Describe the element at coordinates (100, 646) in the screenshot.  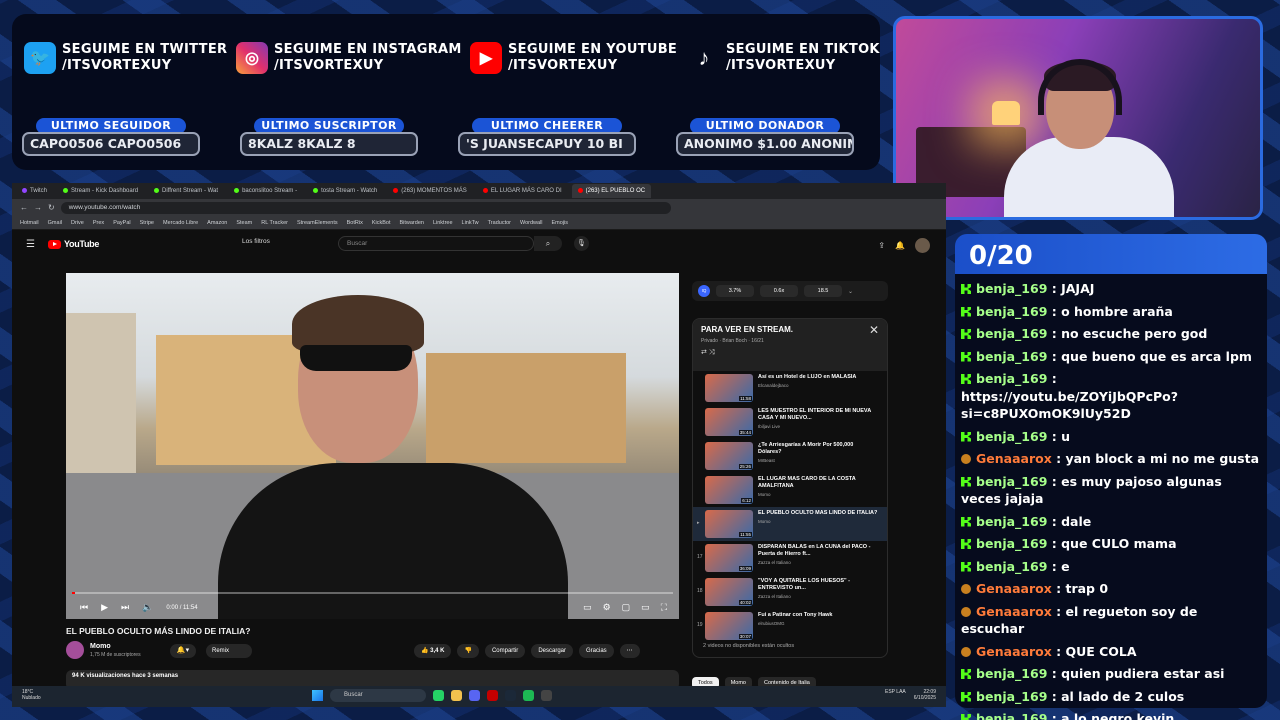
I see `channel-name: Momo` at that location.